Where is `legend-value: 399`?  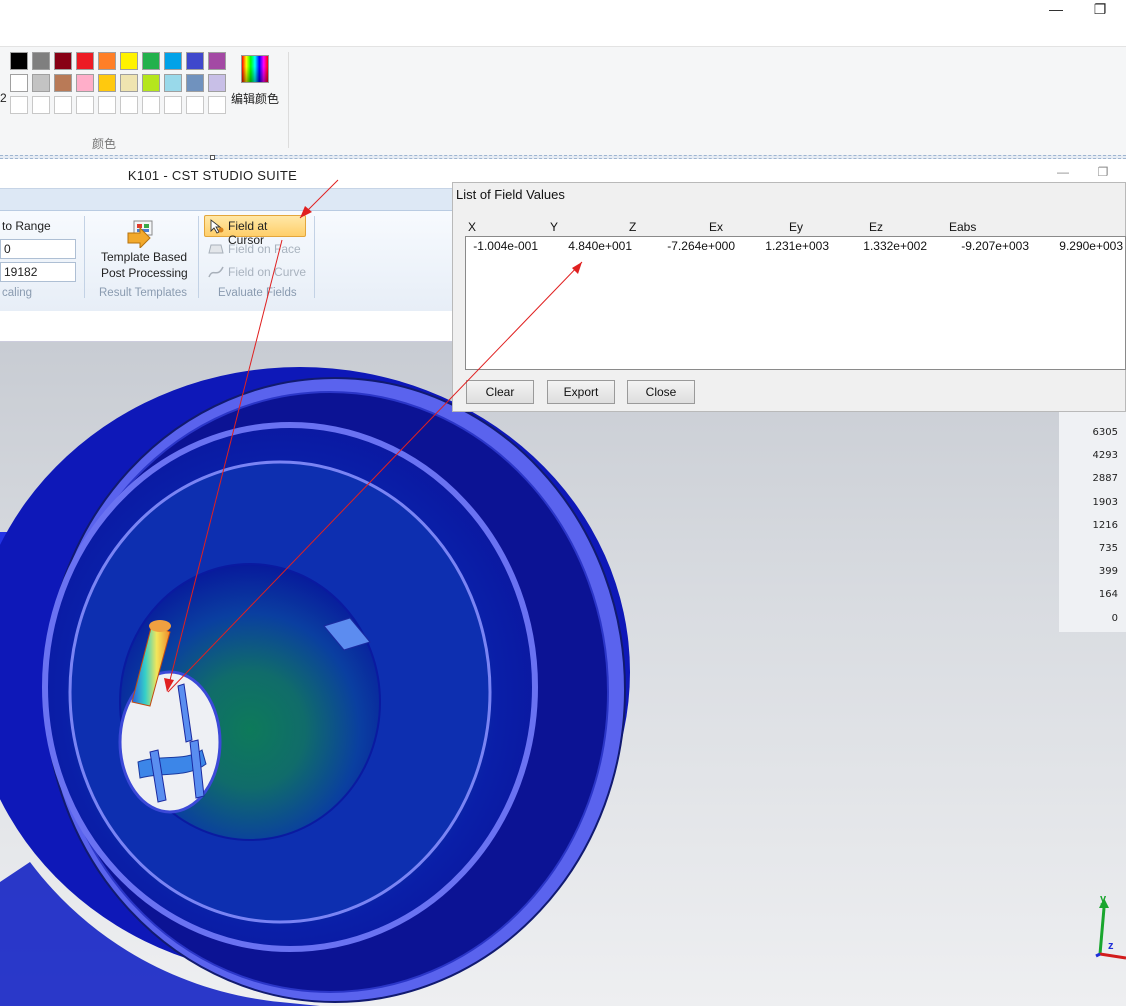
legend-value: 399 is located at coordinates (1108, 572).